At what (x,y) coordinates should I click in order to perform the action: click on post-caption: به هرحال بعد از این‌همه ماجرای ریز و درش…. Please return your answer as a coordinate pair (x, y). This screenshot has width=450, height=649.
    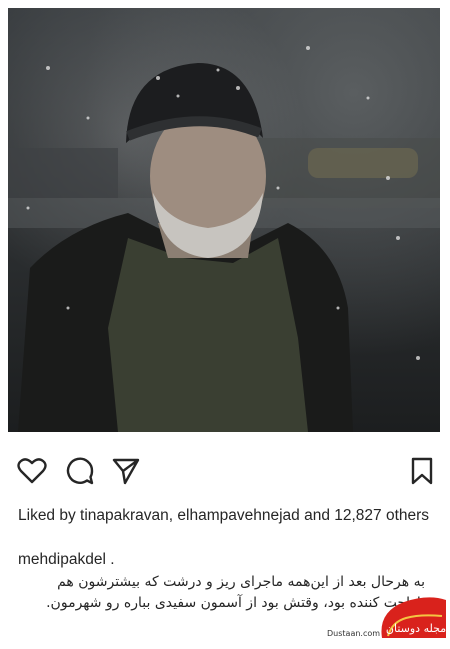
    Looking at the image, I should click on (235, 592).